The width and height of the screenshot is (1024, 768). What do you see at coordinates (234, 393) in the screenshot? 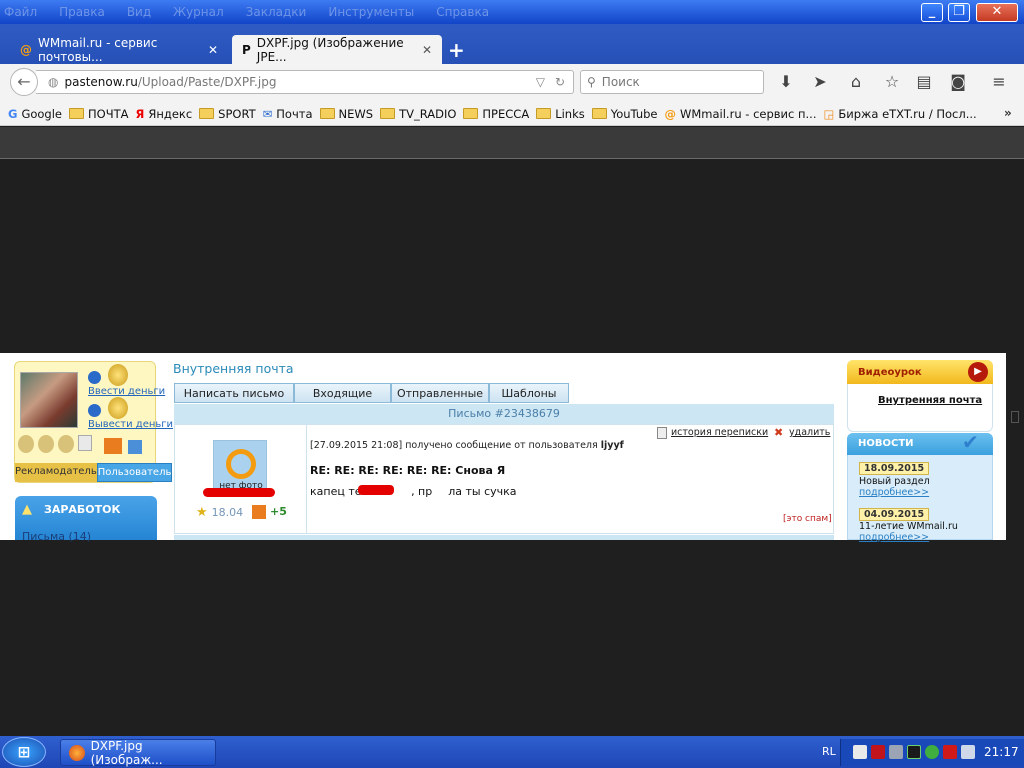
I see `tab-compose: Написать письмо` at bounding box center [234, 393].